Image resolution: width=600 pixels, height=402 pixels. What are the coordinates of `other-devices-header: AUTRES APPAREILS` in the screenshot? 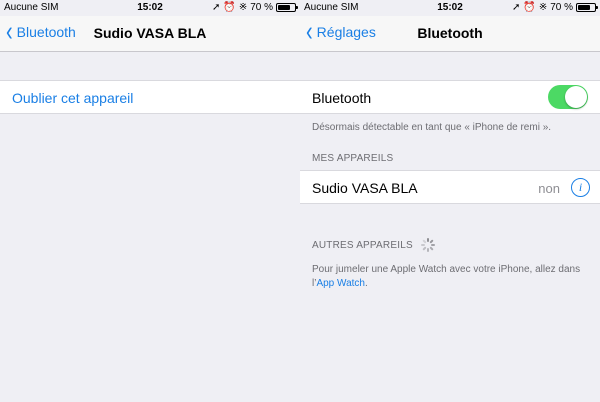 It's located at (373, 245).